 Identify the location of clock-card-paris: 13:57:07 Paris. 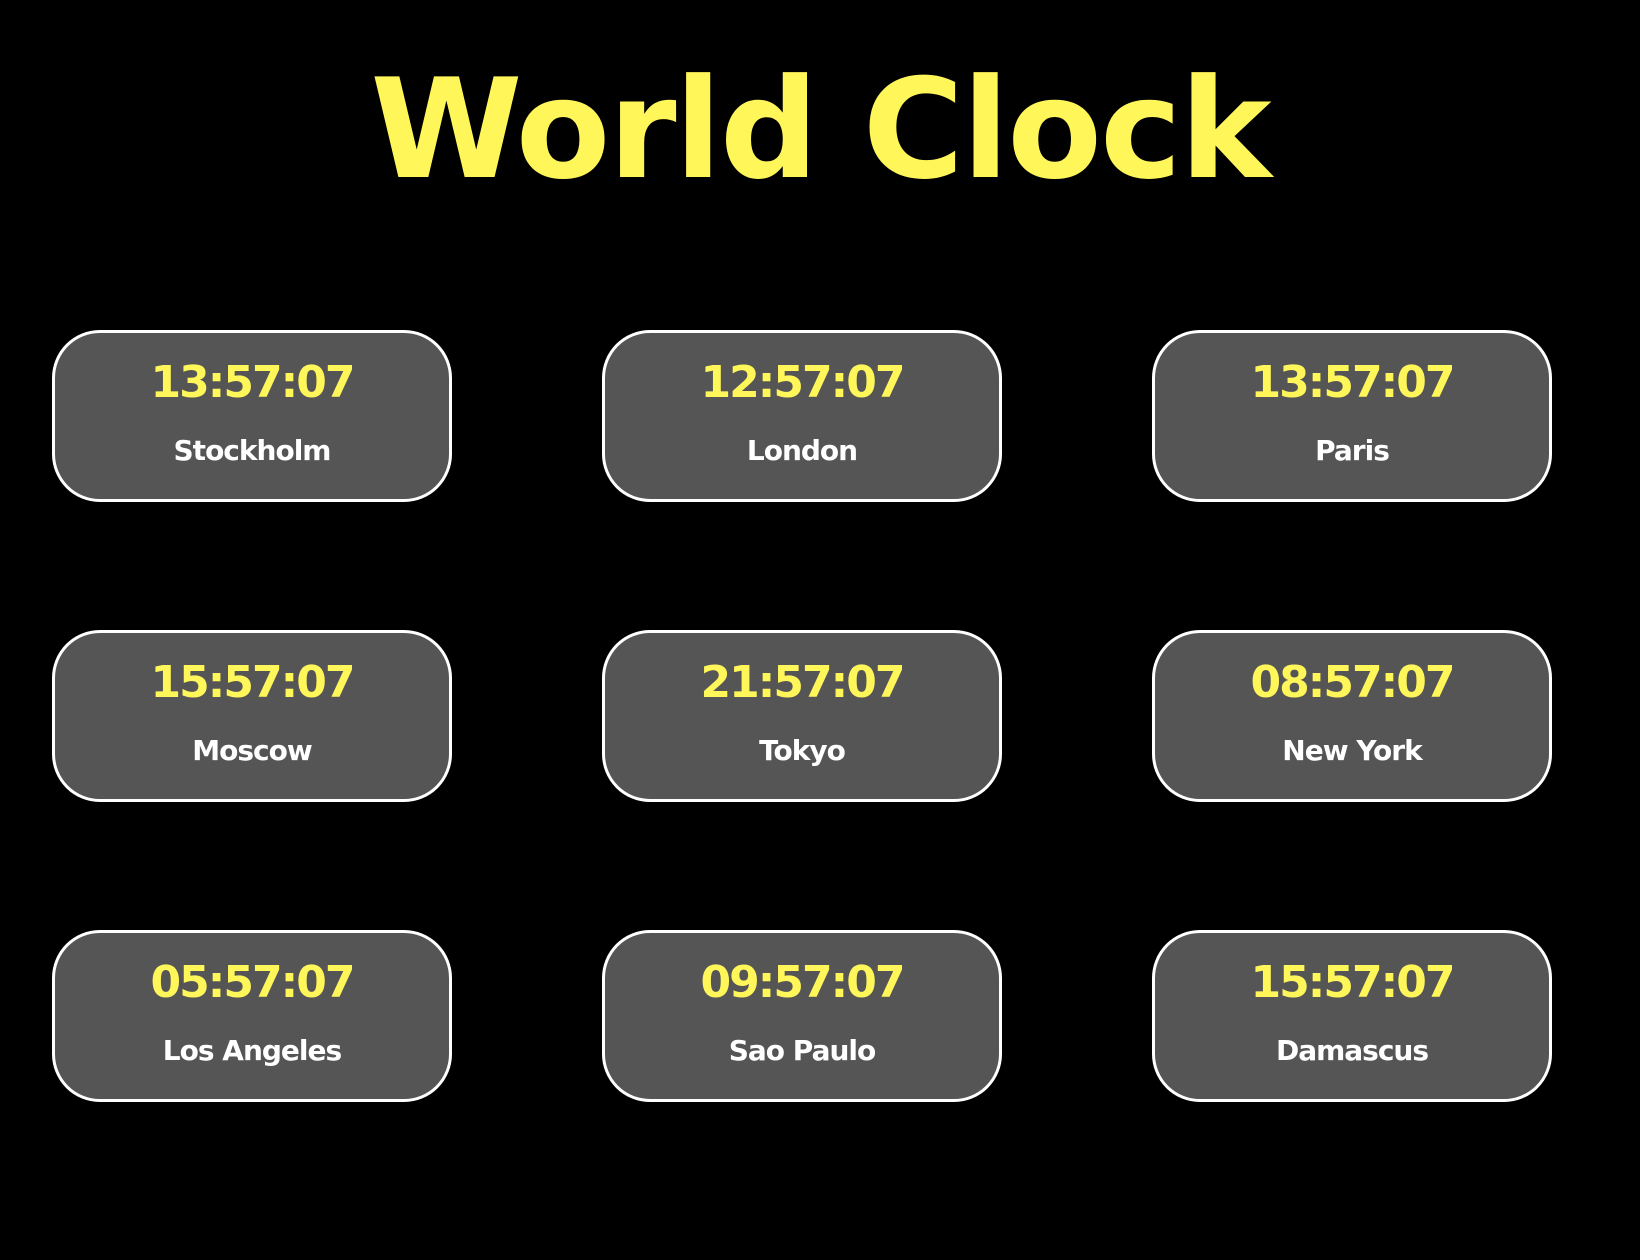
(1352, 416).